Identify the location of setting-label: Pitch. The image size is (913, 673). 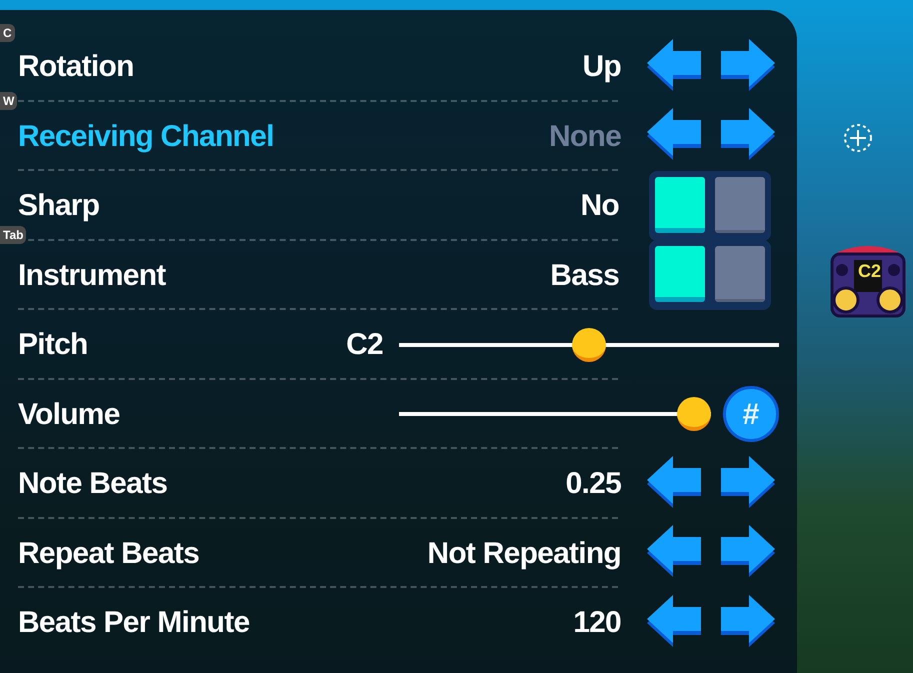
(53, 345).